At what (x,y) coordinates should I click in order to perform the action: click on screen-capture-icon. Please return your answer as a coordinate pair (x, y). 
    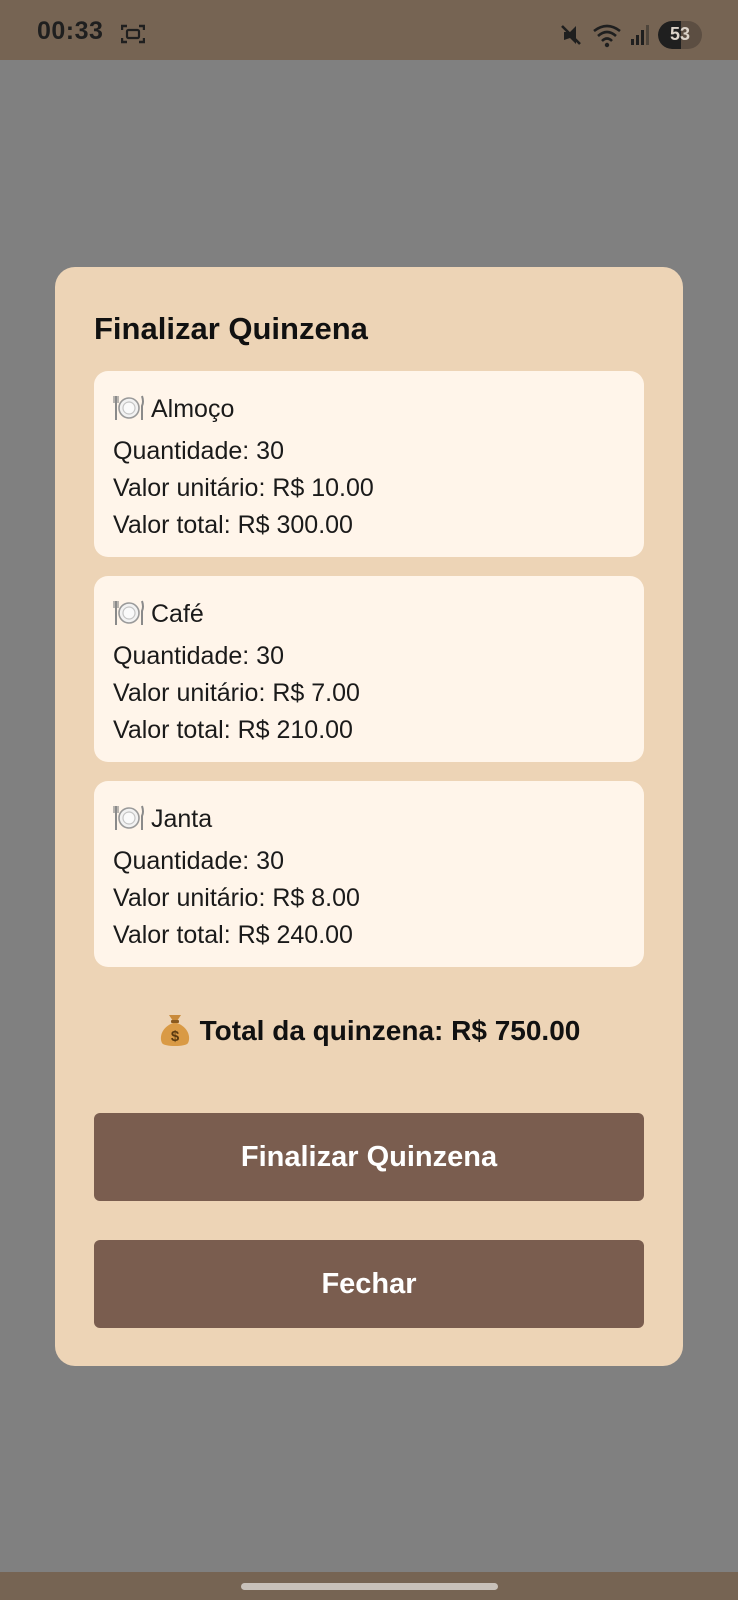
    Looking at the image, I should click on (133, 34).